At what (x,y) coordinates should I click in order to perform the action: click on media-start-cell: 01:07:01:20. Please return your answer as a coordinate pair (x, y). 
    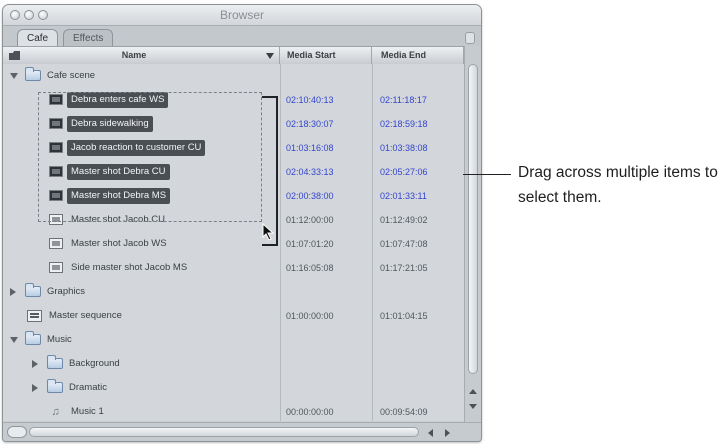
    Looking at the image, I should click on (310, 244).